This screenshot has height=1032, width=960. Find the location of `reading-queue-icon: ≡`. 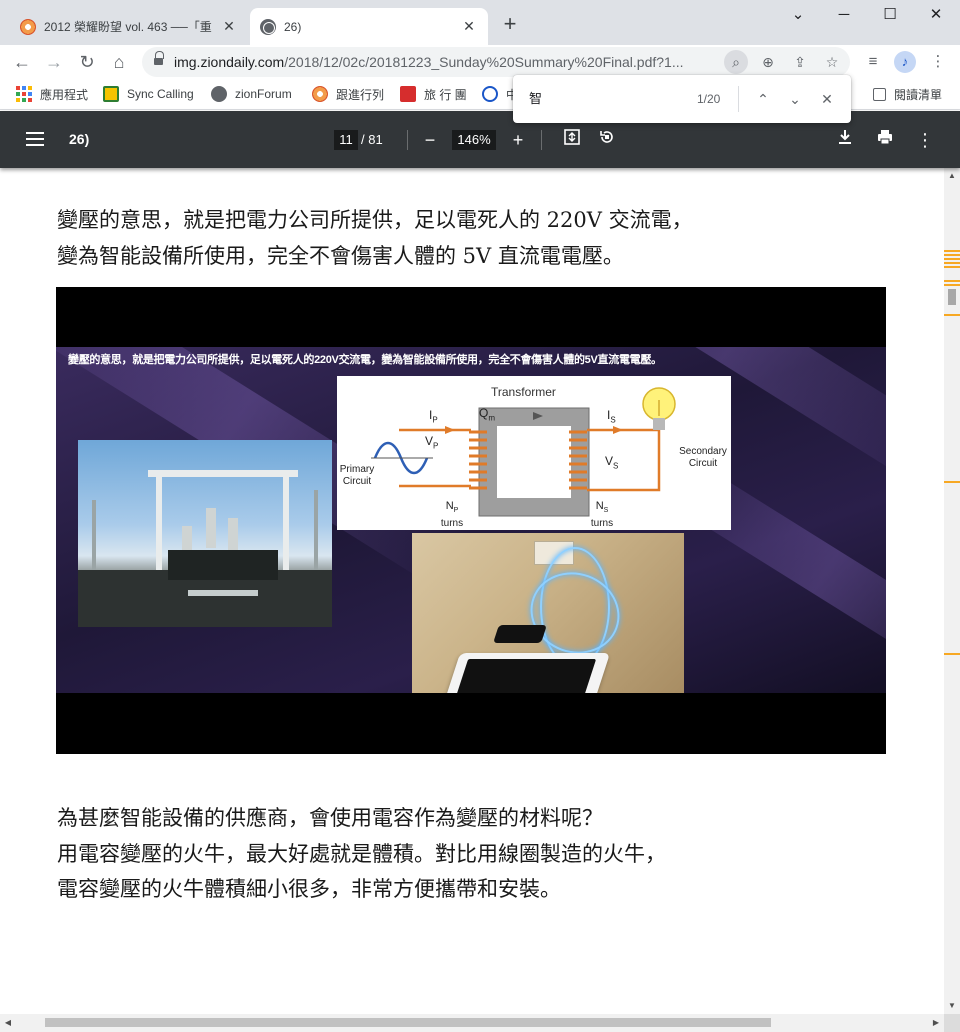

reading-queue-icon: ≡ is located at coordinates (873, 62).